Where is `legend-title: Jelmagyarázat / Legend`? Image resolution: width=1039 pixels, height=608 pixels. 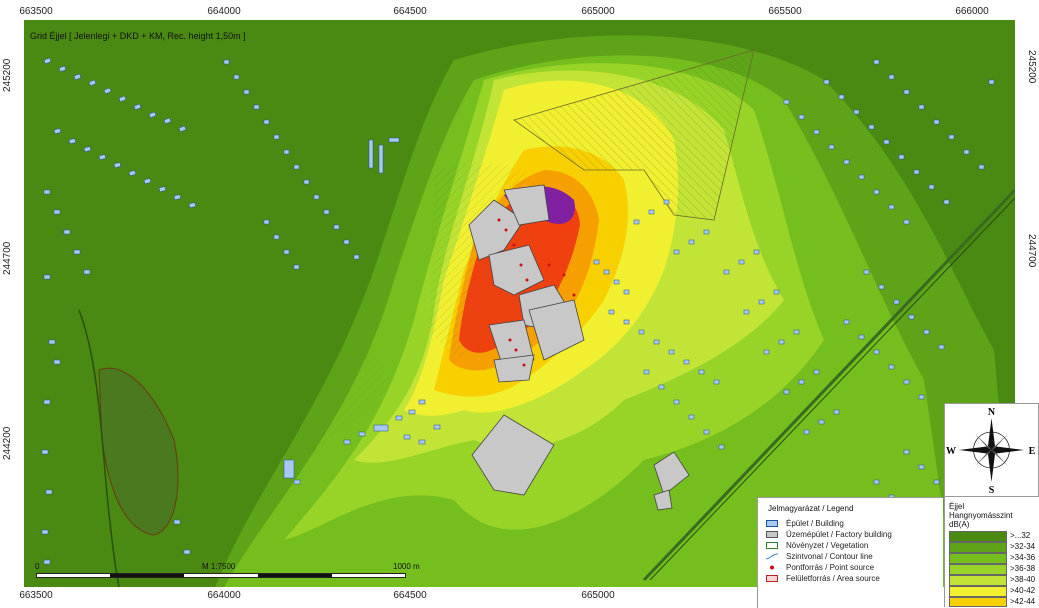
legend-title: Jelmagyarázat / Legend is located at coordinates (811, 508).